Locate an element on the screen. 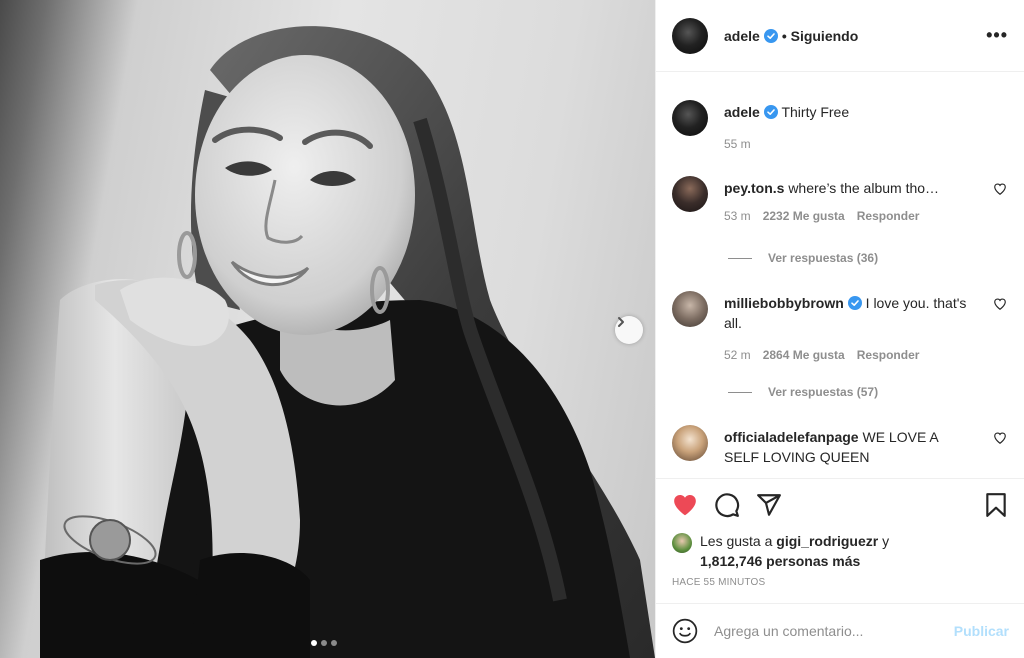 The width and height of the screenshot is (1024, 658). save-button is located at coordinates (996, 505).